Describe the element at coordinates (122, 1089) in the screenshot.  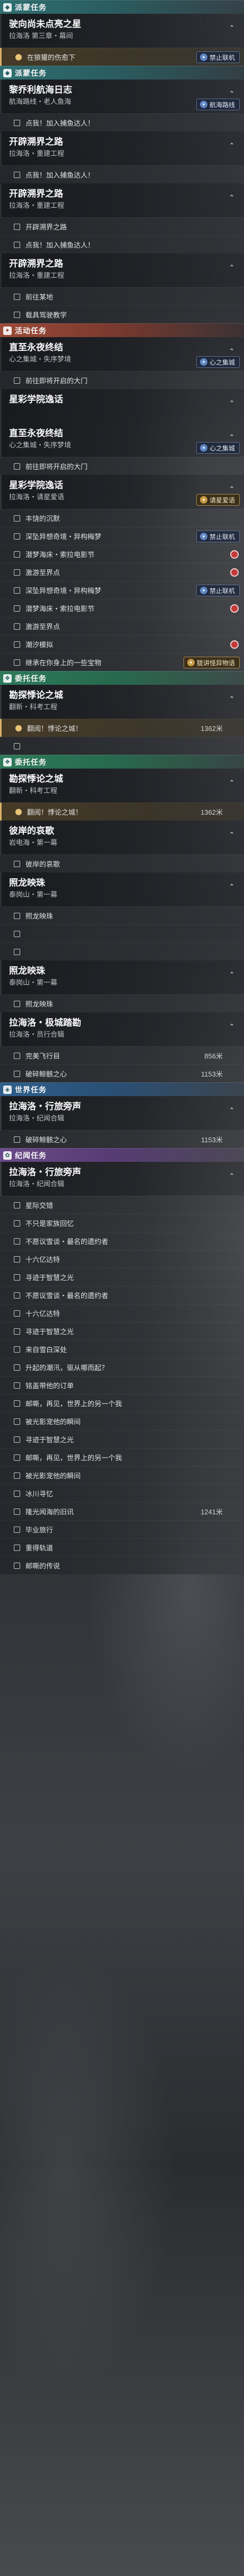
I see `category-header: ◈ 世界任务` at that location.